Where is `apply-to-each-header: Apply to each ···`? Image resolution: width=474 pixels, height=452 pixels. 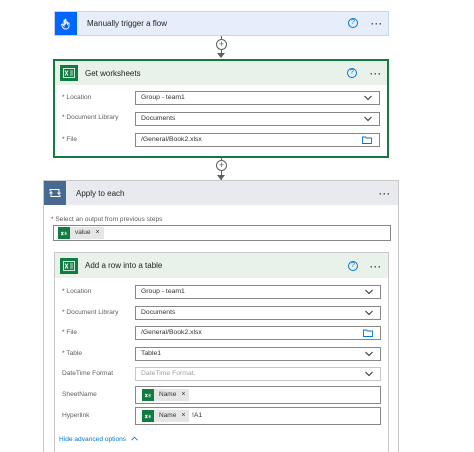 apply-to-each-header: Apply to each ··· is located at coordinates (221, 193).